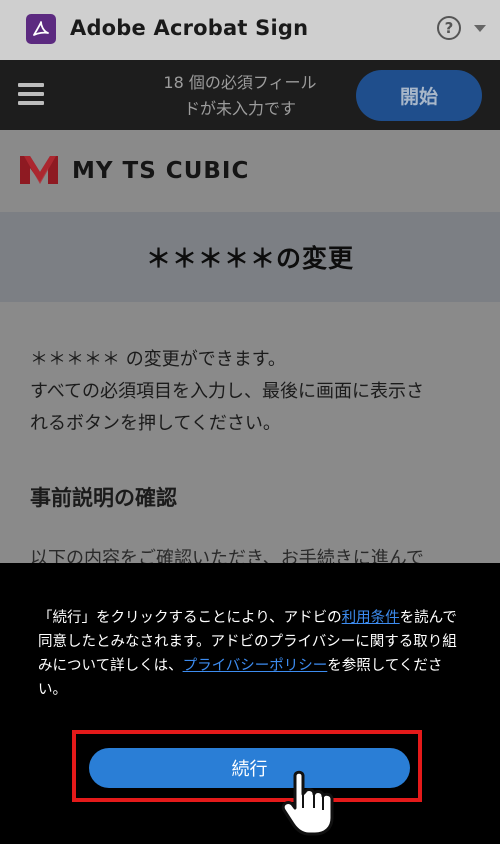 The width and height of the screenshot is (500, 844). Describe the element at coordinates (239, 108) in the screenshot. I see `required-fields-message-line2: ドが未入力です` at that location.